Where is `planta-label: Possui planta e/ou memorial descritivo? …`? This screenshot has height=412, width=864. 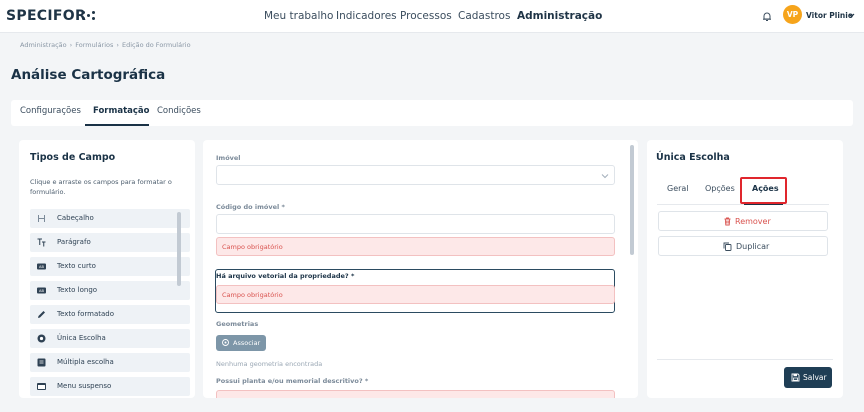 planta-label: Possui planta e/ou memorial descritivo? … is located at coordinates (292, 381).